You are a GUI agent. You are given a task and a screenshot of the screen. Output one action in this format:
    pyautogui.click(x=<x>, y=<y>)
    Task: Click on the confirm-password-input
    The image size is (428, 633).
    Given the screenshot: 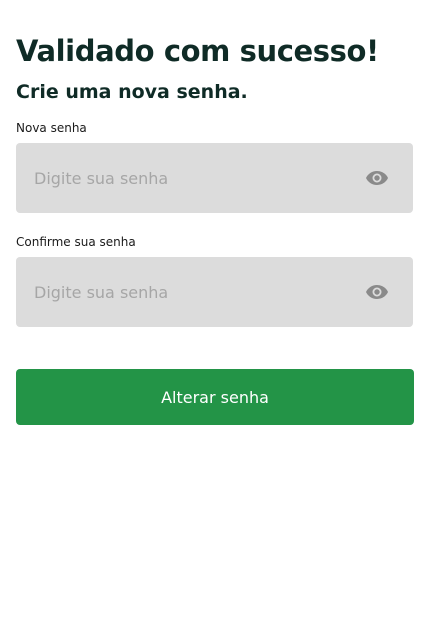 What is the action you would take?
    pyautogui.click(x=190, y=292)
    